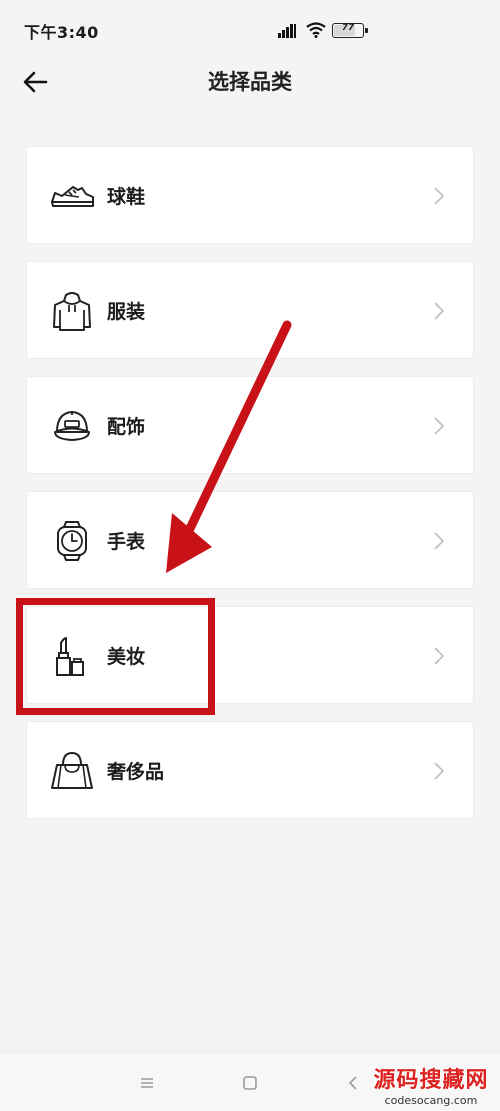 Image resolution: width=500 pixels, height=1111 pixels. I want to click on handbag-icon, so click(72, 770).